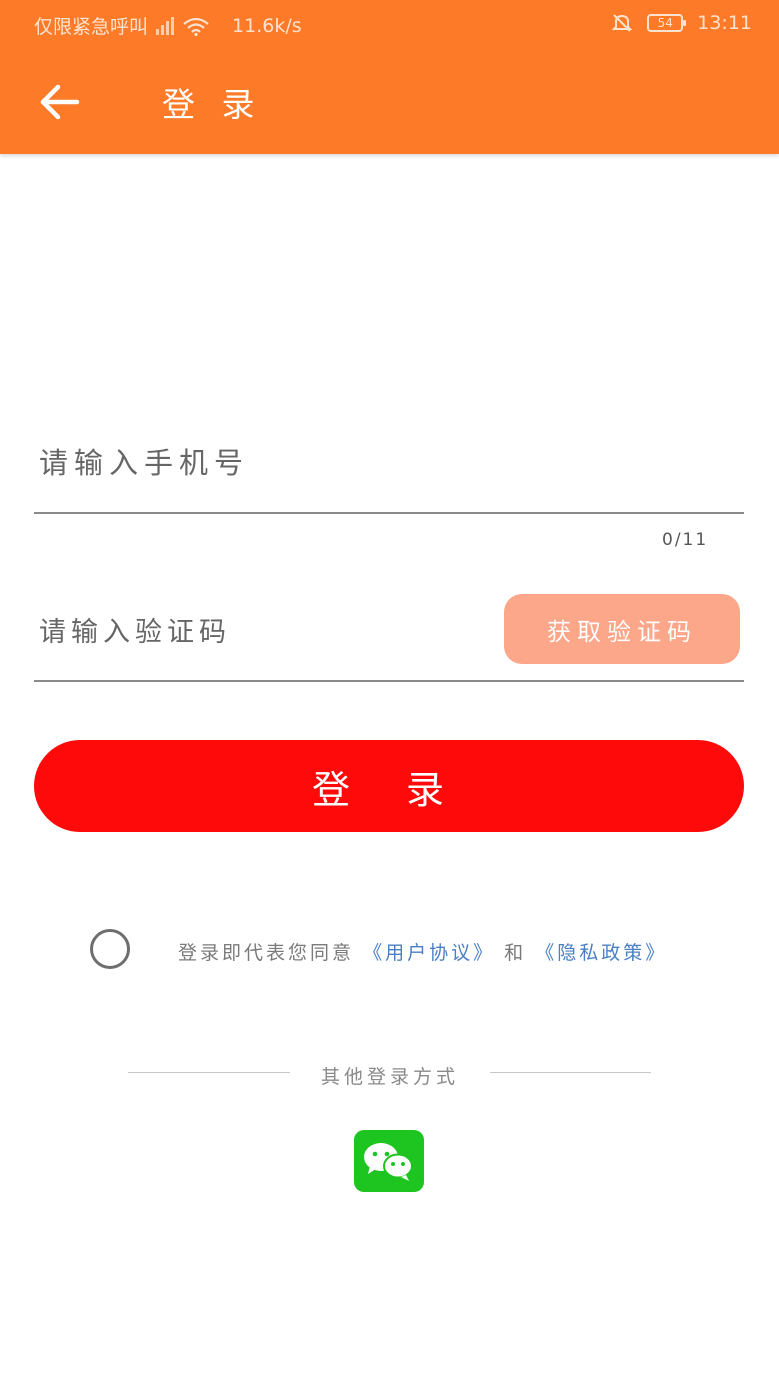 This screenshot has width=779, height=1392. I want to click on wifi-icon, so click(196, 26).